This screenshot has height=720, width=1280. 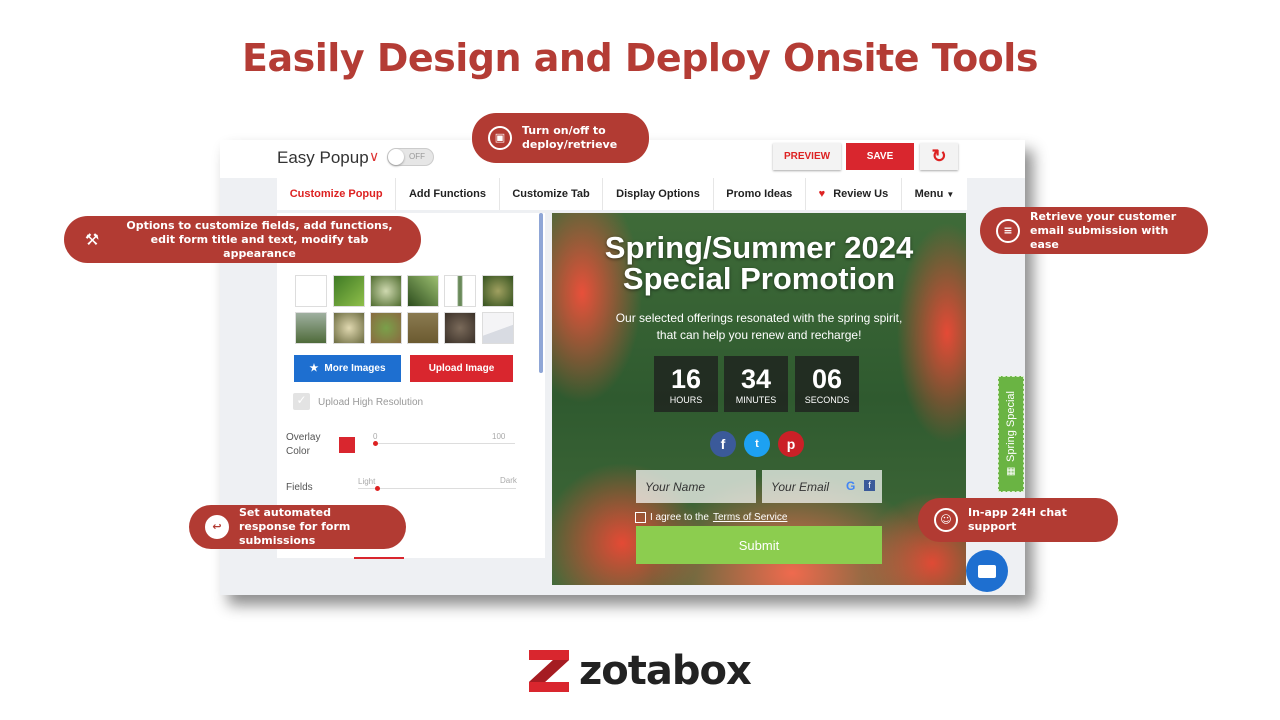 What do you see at coordinates (929, 194) in the screenshot?
I see `tab-label: Menu` at bounding box center [929, 194].